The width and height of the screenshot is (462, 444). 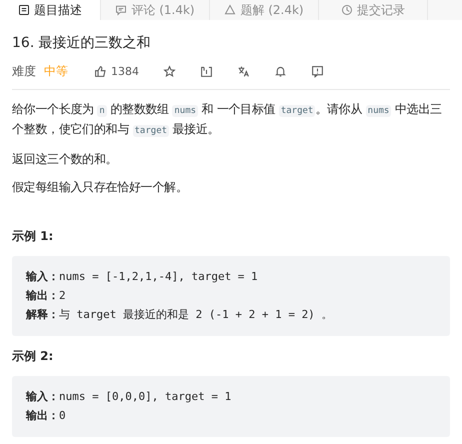 I want to click on comment-icon, so click(x=121, y=10).